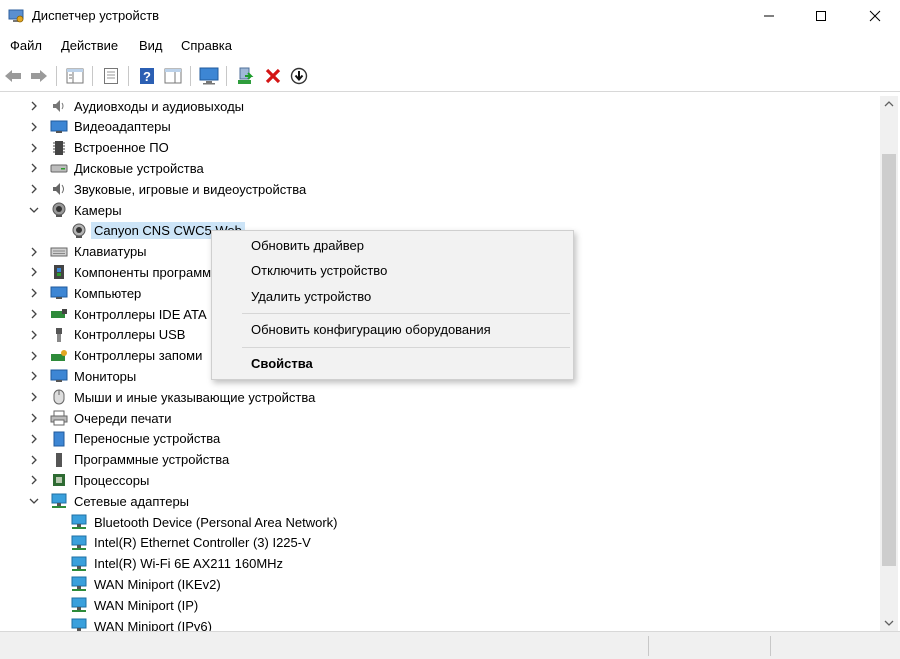 The width and height of the screenshot is (900, 659). I want to click on help-button: ?, so click(147, 76).